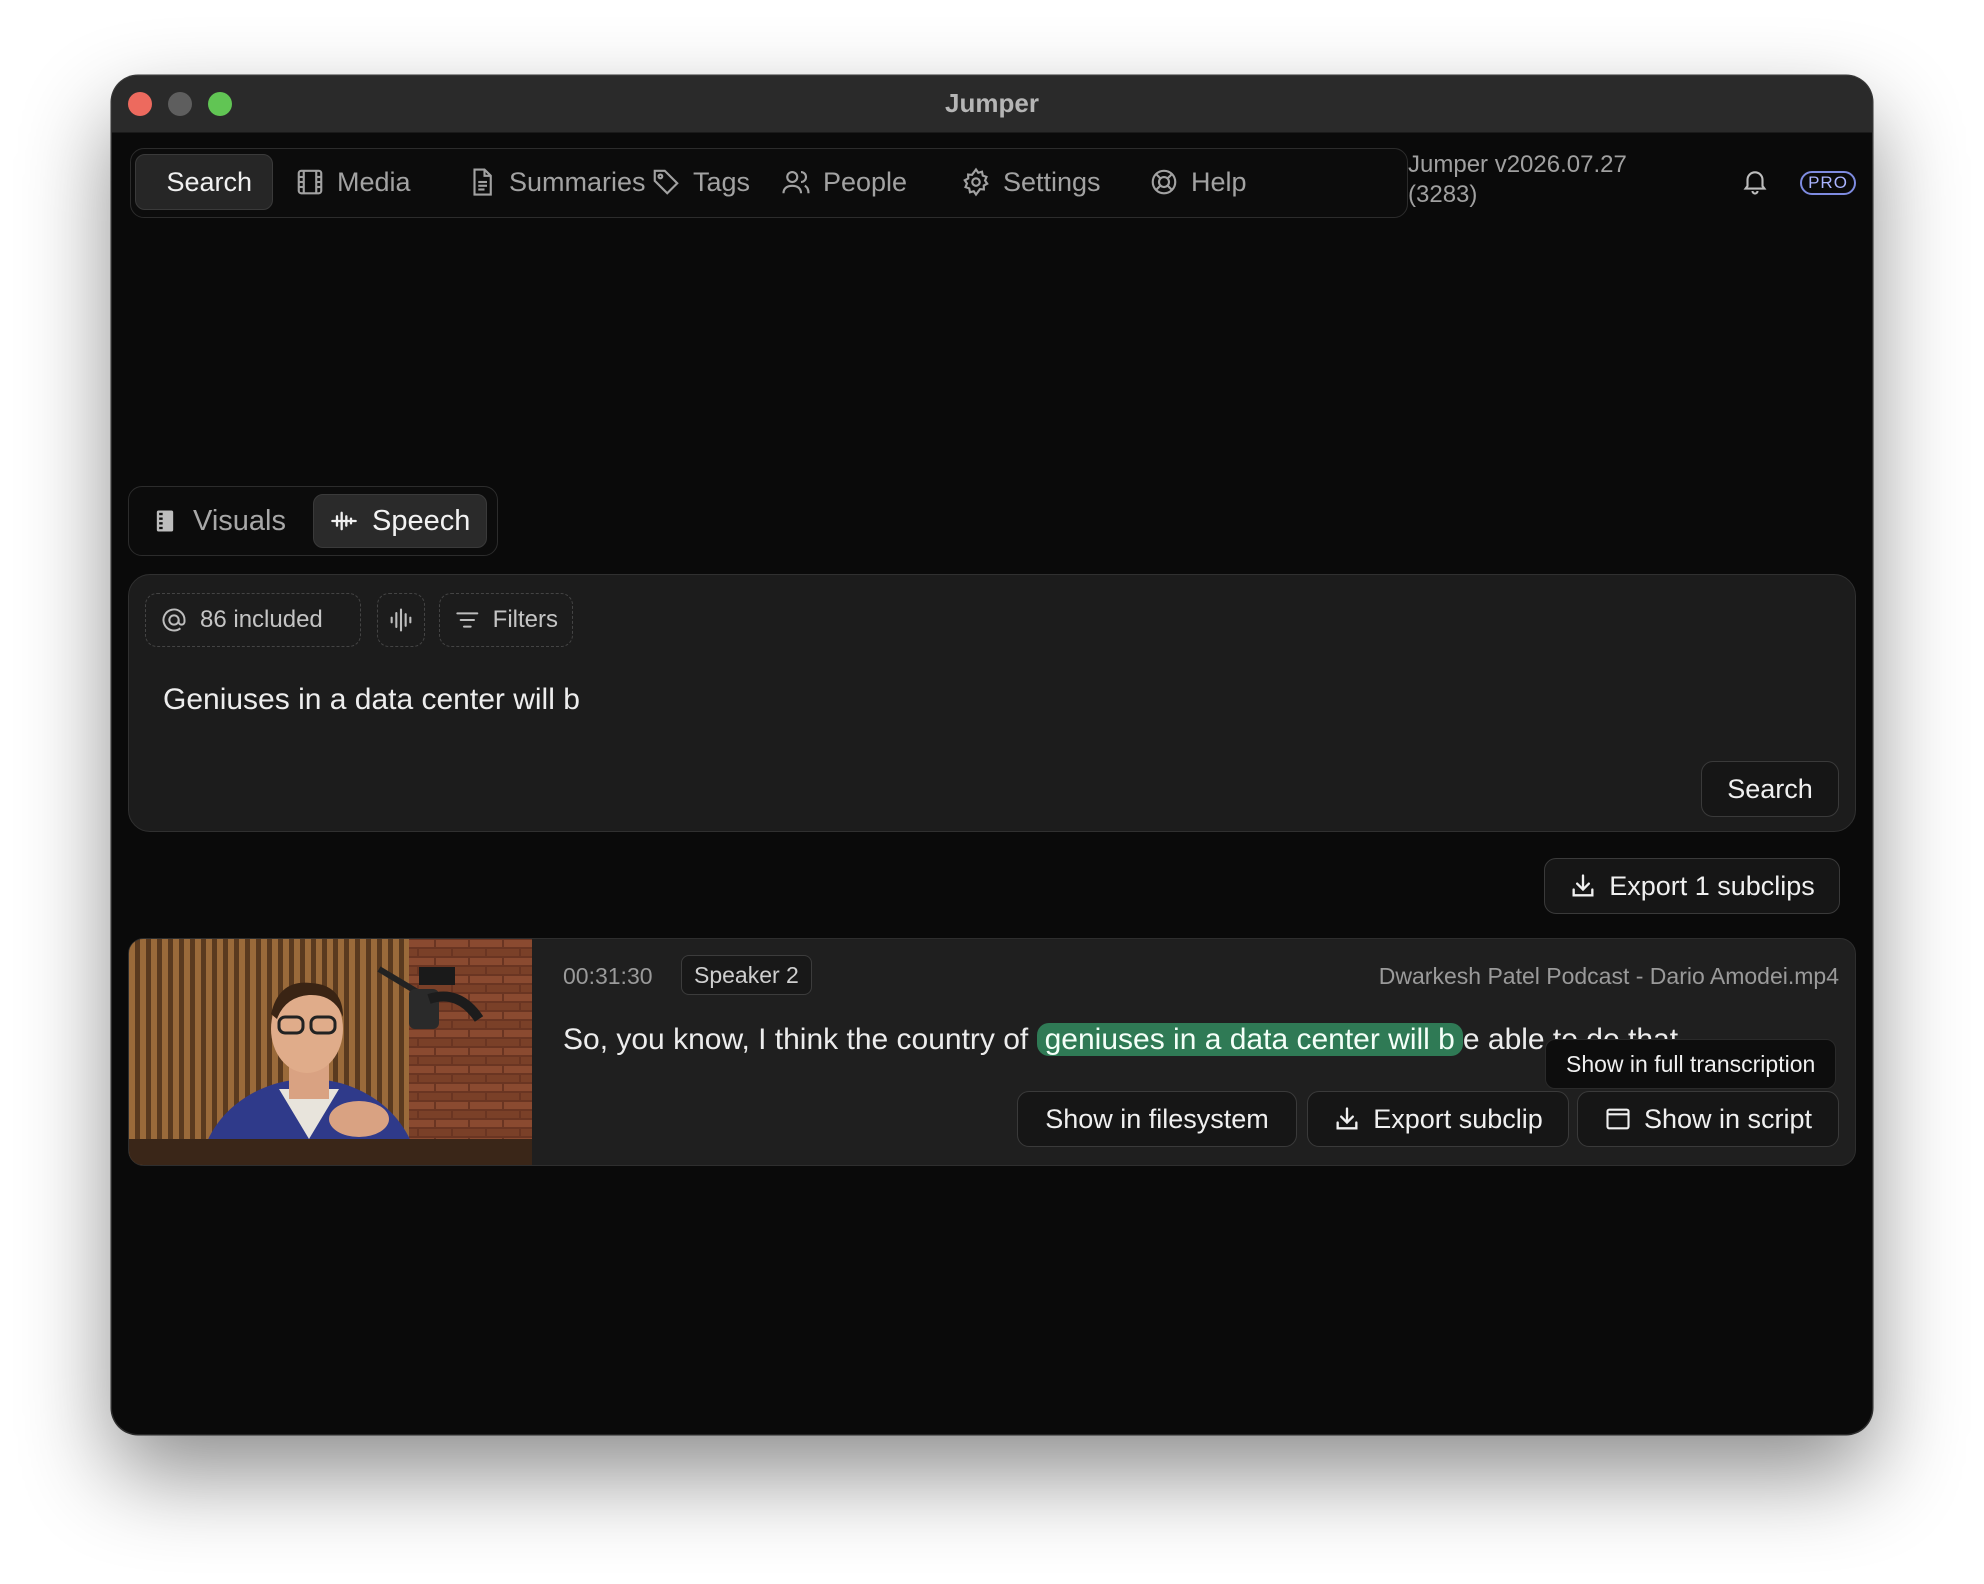  I want to click on gear-icon, so click(976, 182).